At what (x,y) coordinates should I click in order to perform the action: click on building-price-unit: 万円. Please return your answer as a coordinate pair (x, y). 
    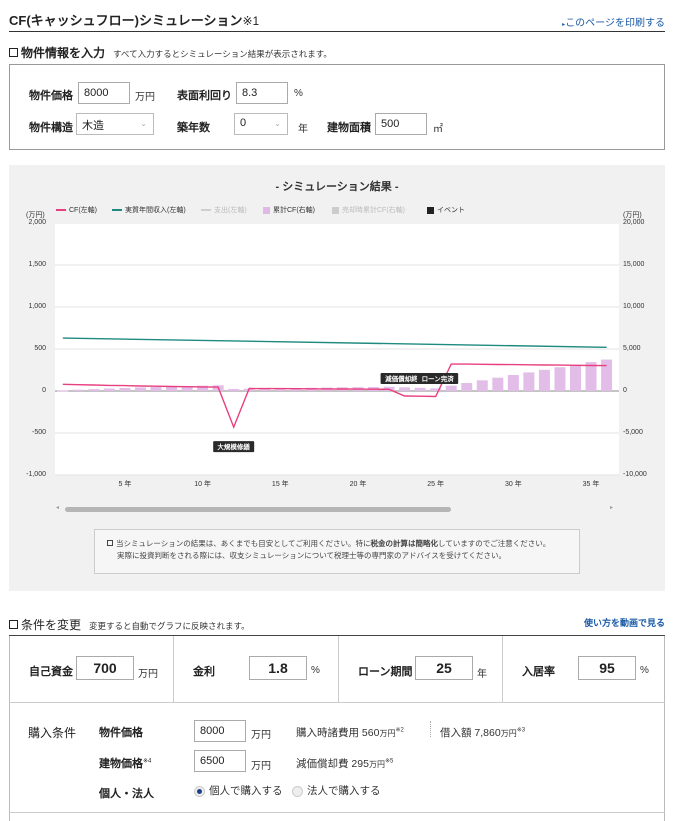
    Looking at the image, I should click on (261, 766).